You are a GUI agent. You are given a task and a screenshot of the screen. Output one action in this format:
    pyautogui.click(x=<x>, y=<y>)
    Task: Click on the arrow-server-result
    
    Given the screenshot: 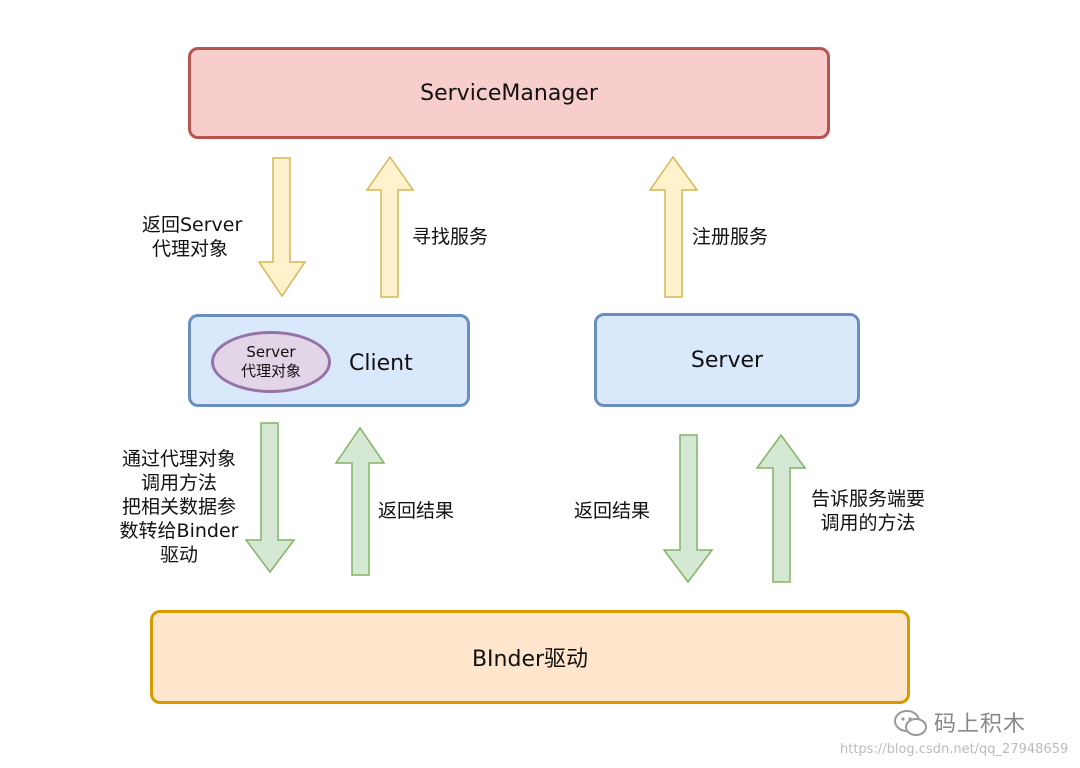 What is the action you would take?
    pyautogui.click(x=688, y=509)
    